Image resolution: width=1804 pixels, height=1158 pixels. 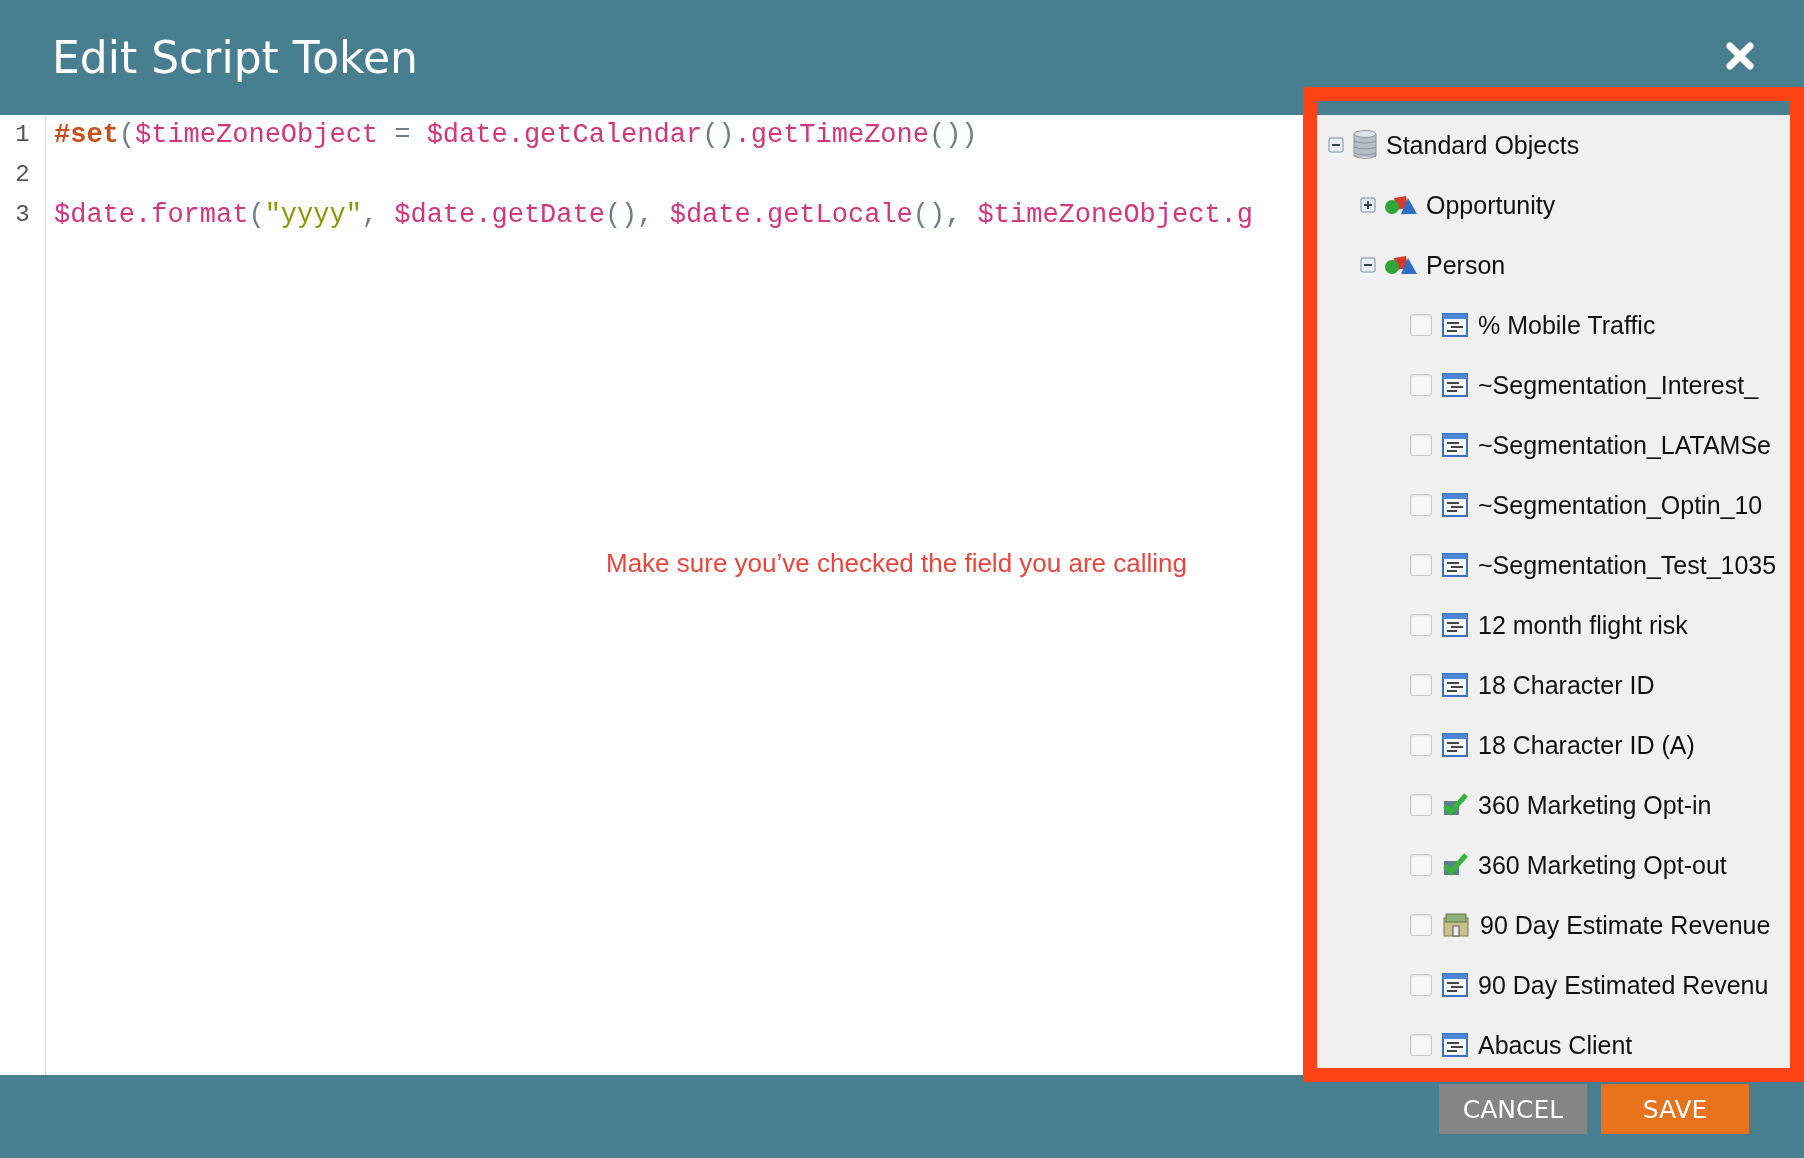 I want to click on field-label: 90 Day Estimated Revenu, so click(x=1623, y=985).